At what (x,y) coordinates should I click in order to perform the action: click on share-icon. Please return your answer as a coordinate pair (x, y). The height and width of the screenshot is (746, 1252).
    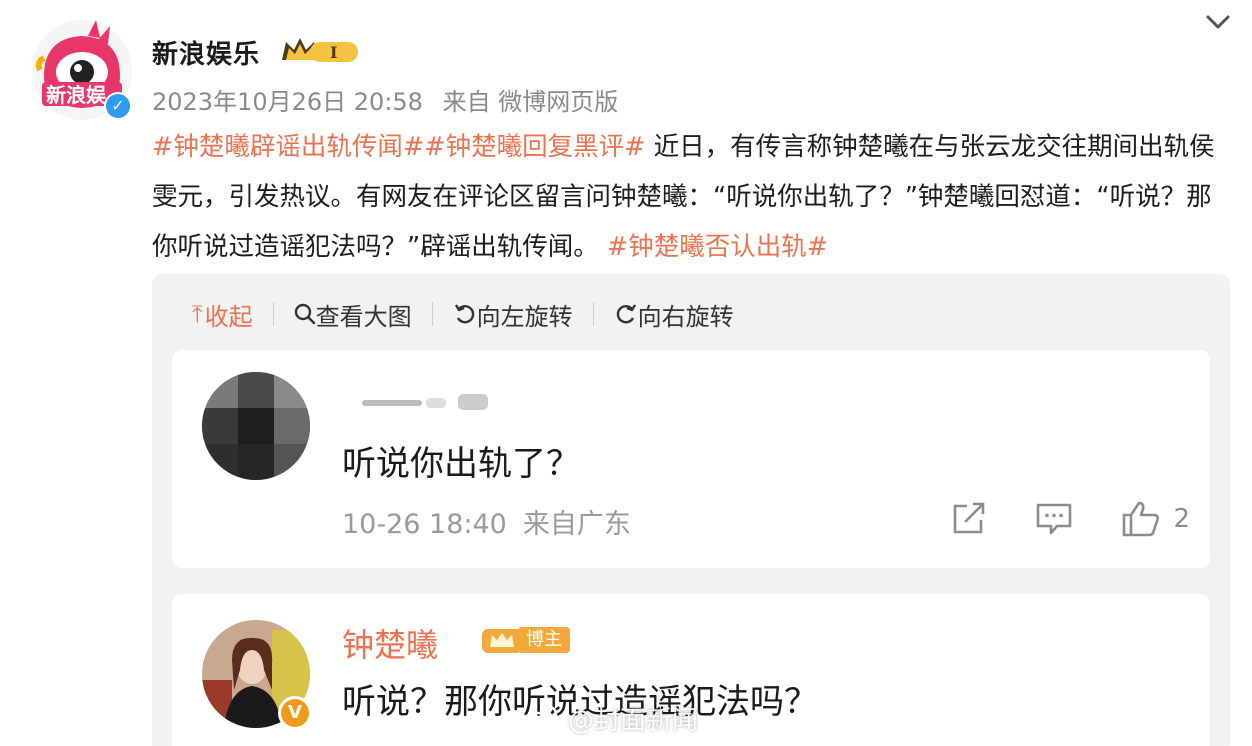
    Looking at the image, I should click on (969, 518).